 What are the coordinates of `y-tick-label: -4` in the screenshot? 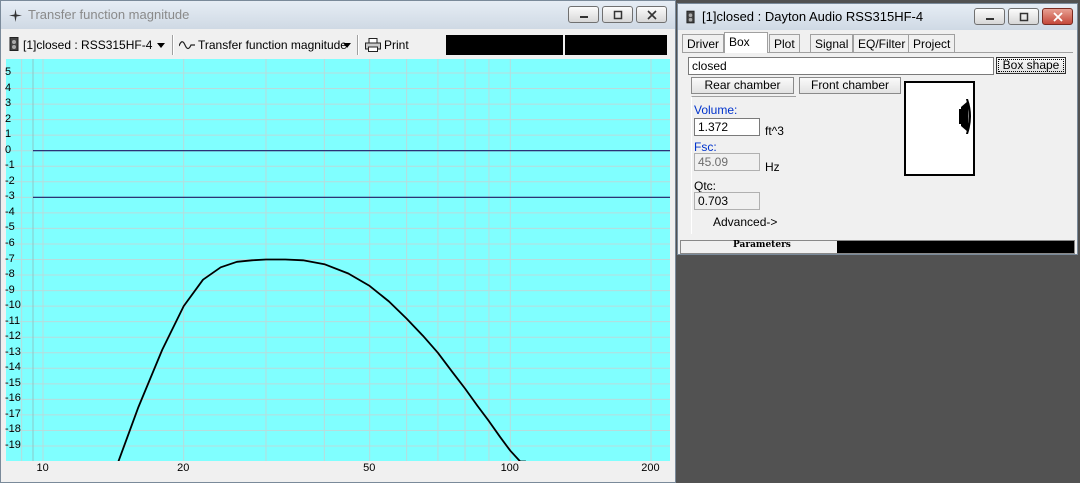 It's located at (10, 211).